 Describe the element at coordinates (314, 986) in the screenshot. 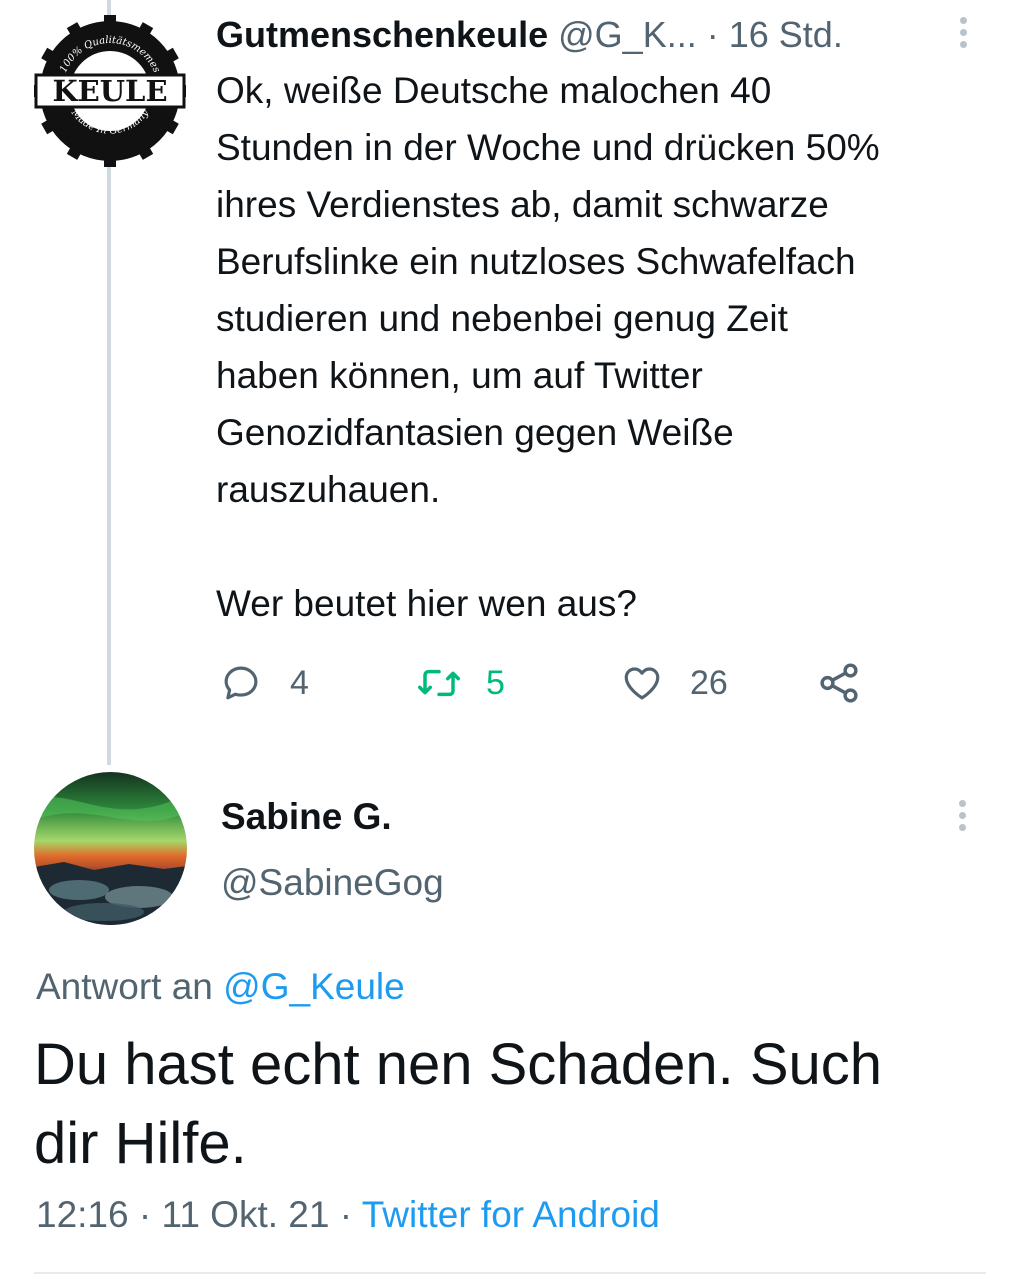

I see `reply-to-mention: @G_Keule` at that location.